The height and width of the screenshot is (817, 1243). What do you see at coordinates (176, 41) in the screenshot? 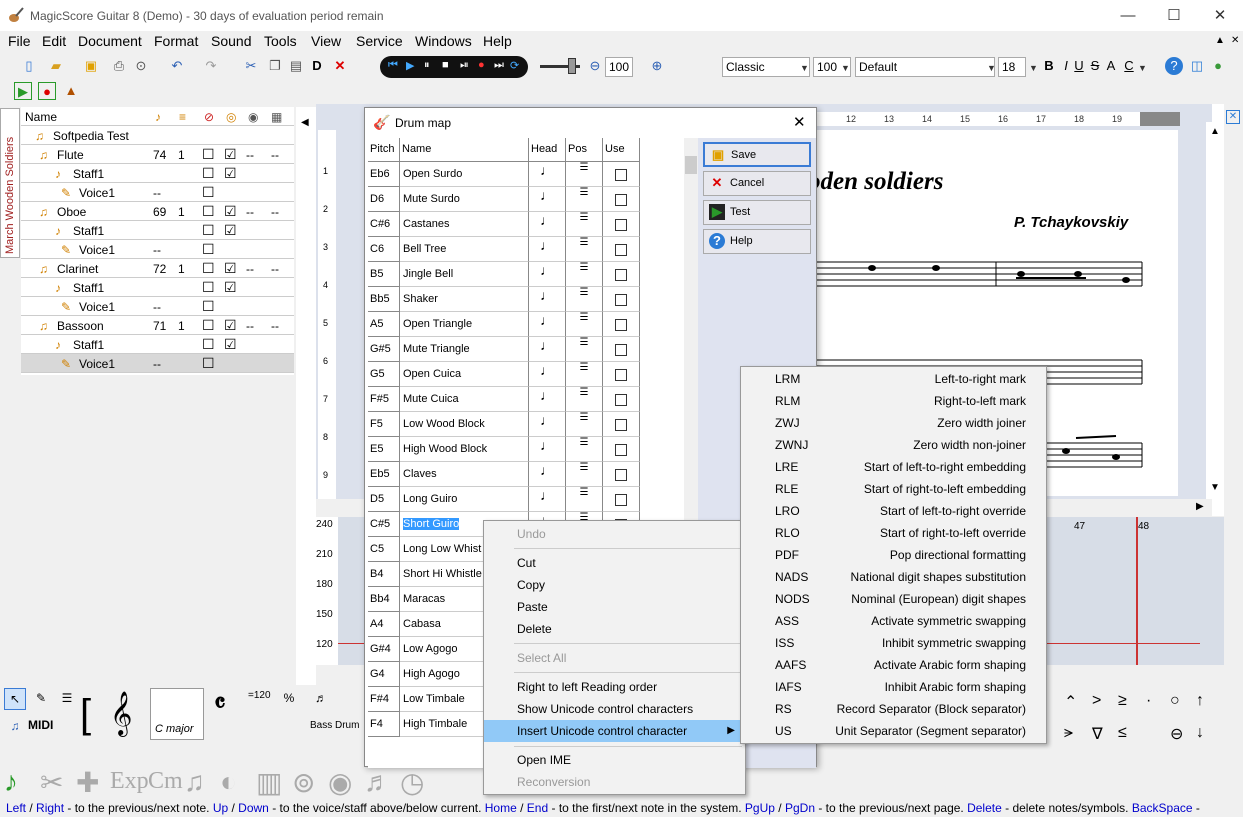
I see `menu-format: Format` at bounding box center [176, 41].